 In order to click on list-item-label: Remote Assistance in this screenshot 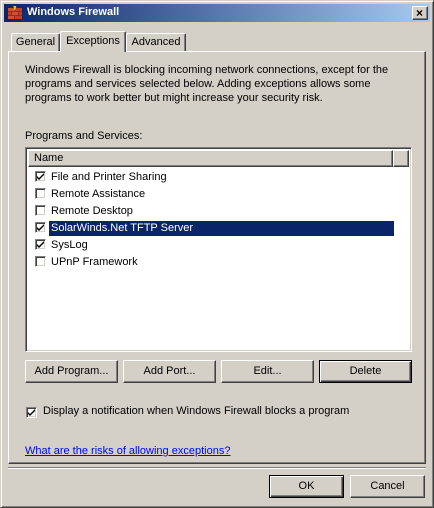, I will do `click(98, 194)`.